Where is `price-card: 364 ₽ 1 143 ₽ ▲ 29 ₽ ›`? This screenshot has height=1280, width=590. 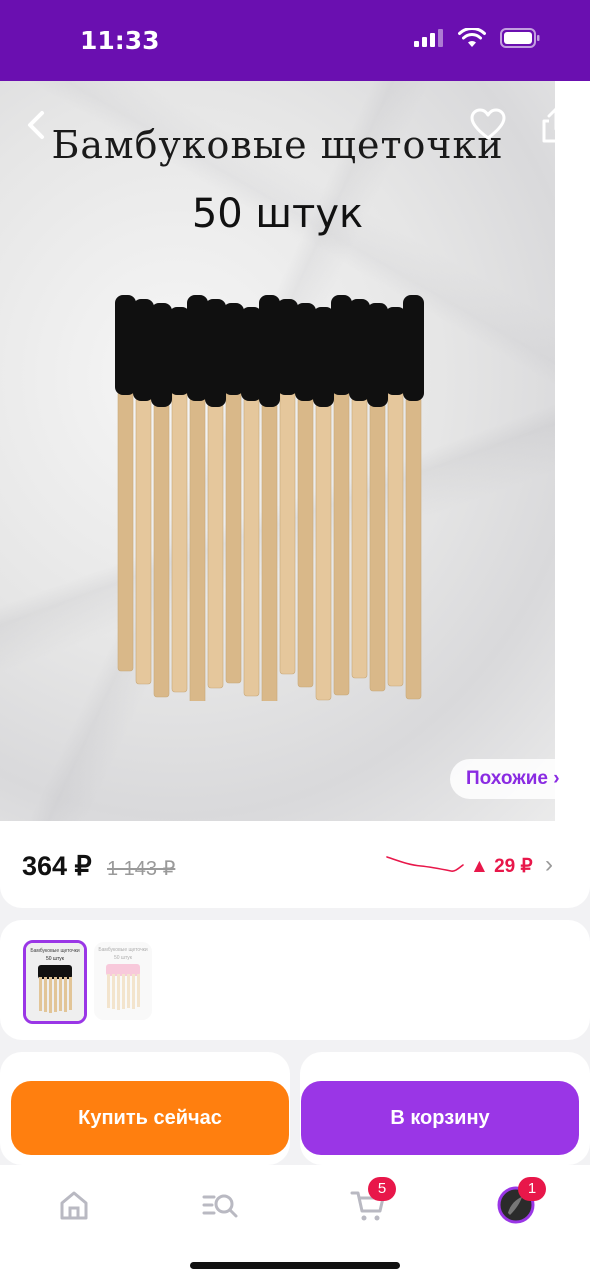 price-card: 364 ₽ 1 143 ₽ ▲ 29 ₽ › is located at coordinates (295, 864).